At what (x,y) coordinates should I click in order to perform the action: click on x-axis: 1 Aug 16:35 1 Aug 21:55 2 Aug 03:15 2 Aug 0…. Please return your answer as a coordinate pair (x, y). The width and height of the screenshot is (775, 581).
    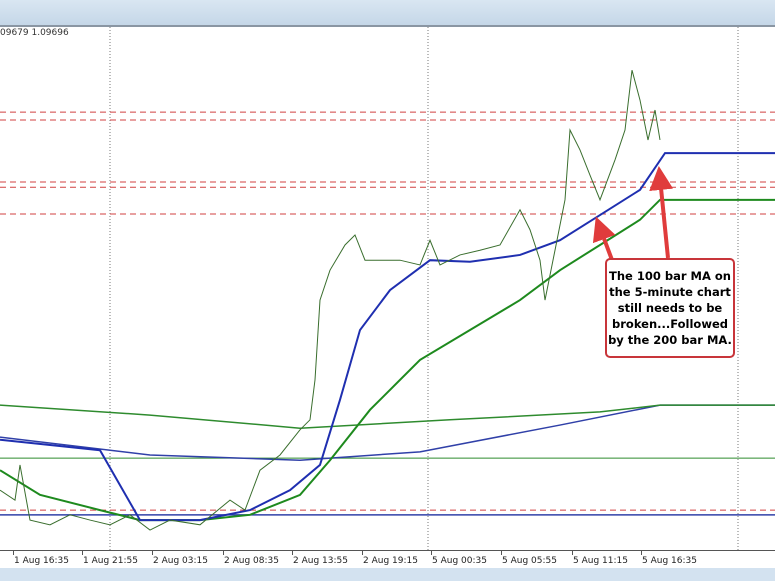
    Looking at the image, I should click on (387, 559).